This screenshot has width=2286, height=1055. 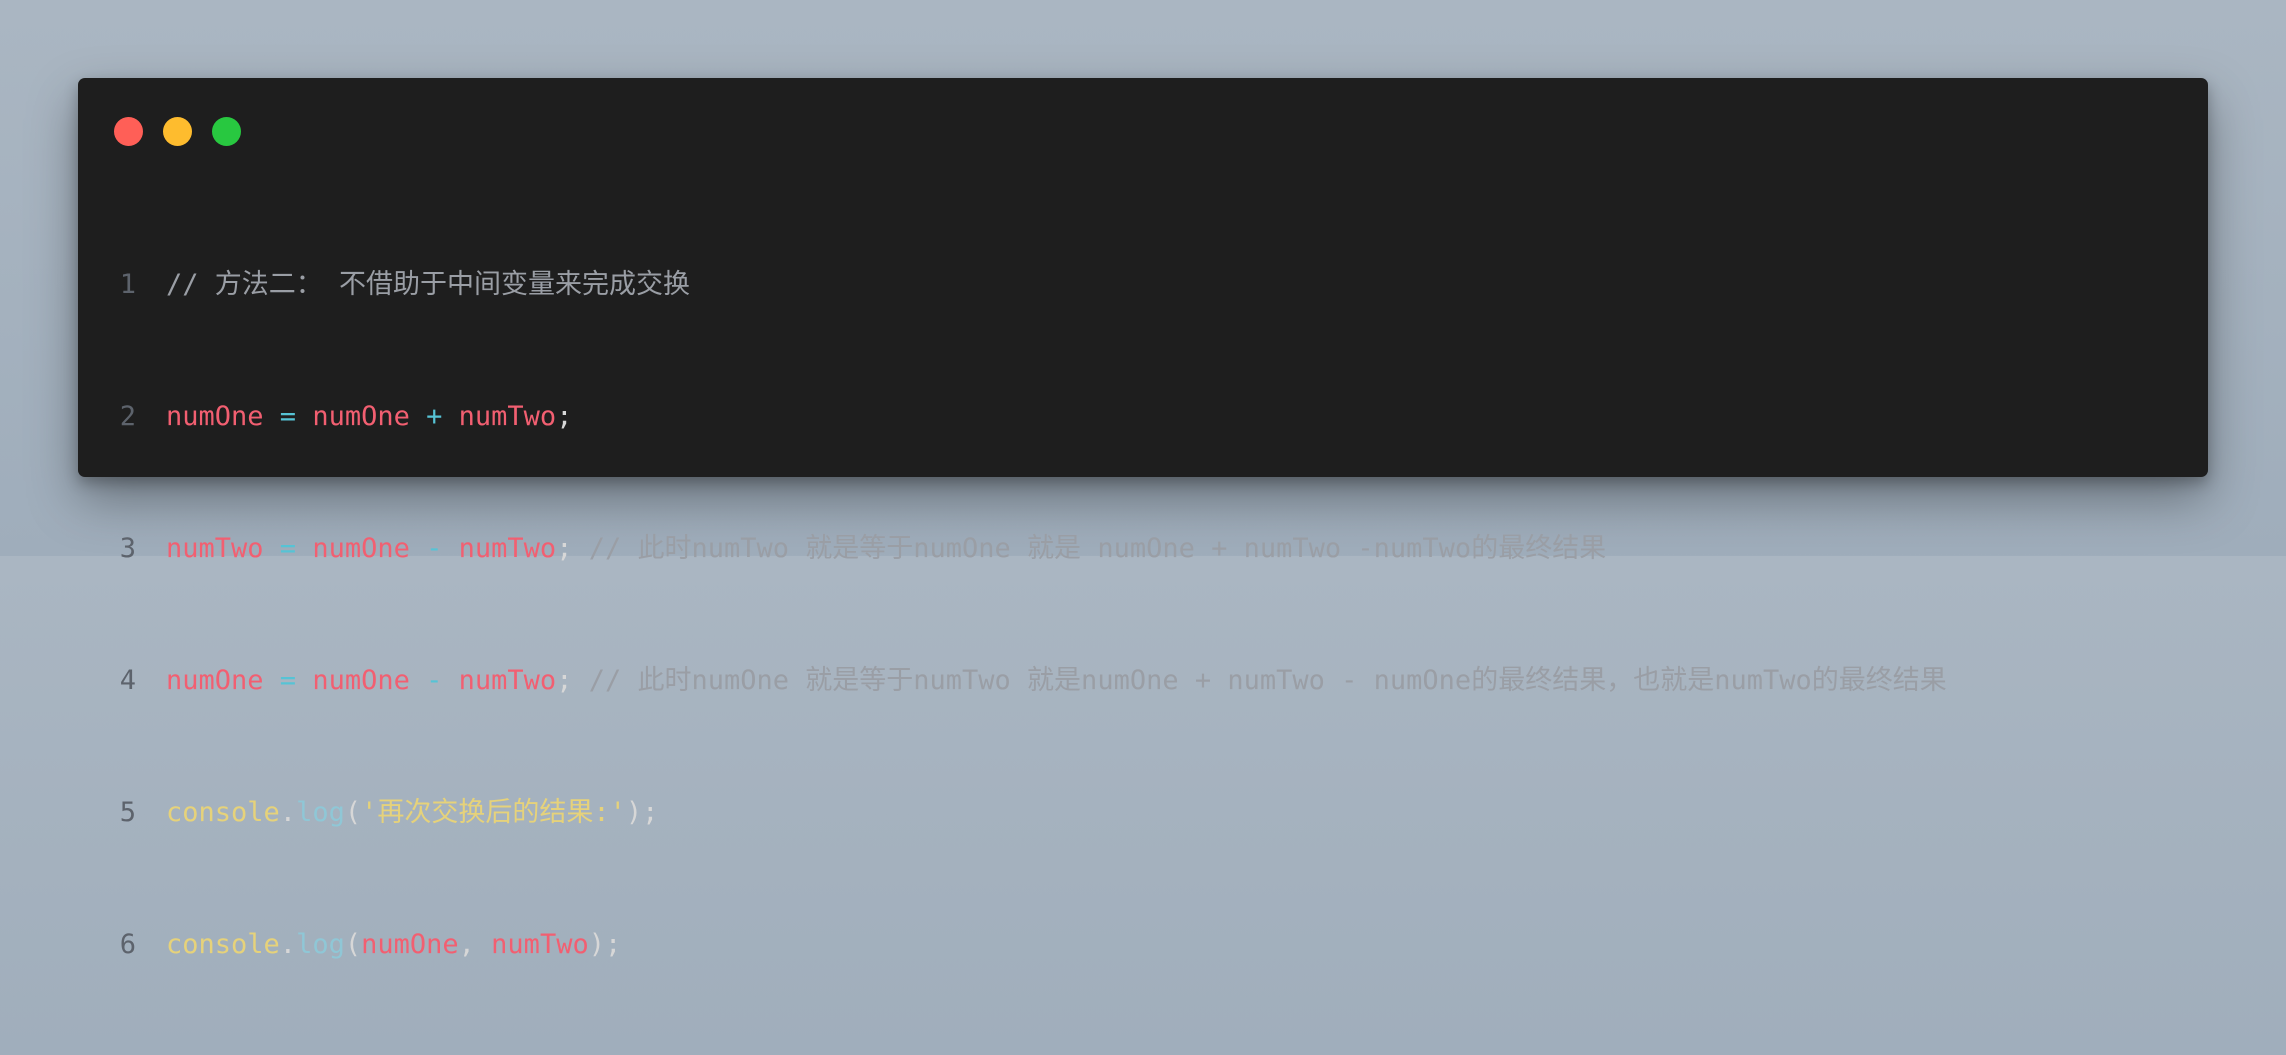 What do you see at coordinates (127, 416) in the screenshot?
I see `line-number: 2` at bounding box center [127, 416].